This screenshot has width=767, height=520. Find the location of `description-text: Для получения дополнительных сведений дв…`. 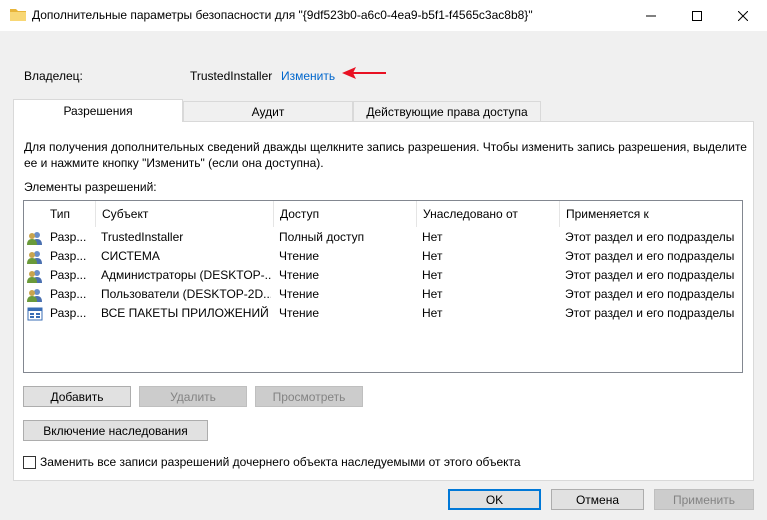

description-text: Для получения дополнительных сведений дв… is located at coordinates (385, 155).